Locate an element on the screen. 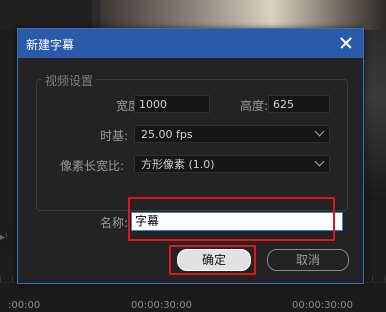 Image resolution: width=386 pixels, height=312 pixels. background-panel is located at coordinates (46, 15).